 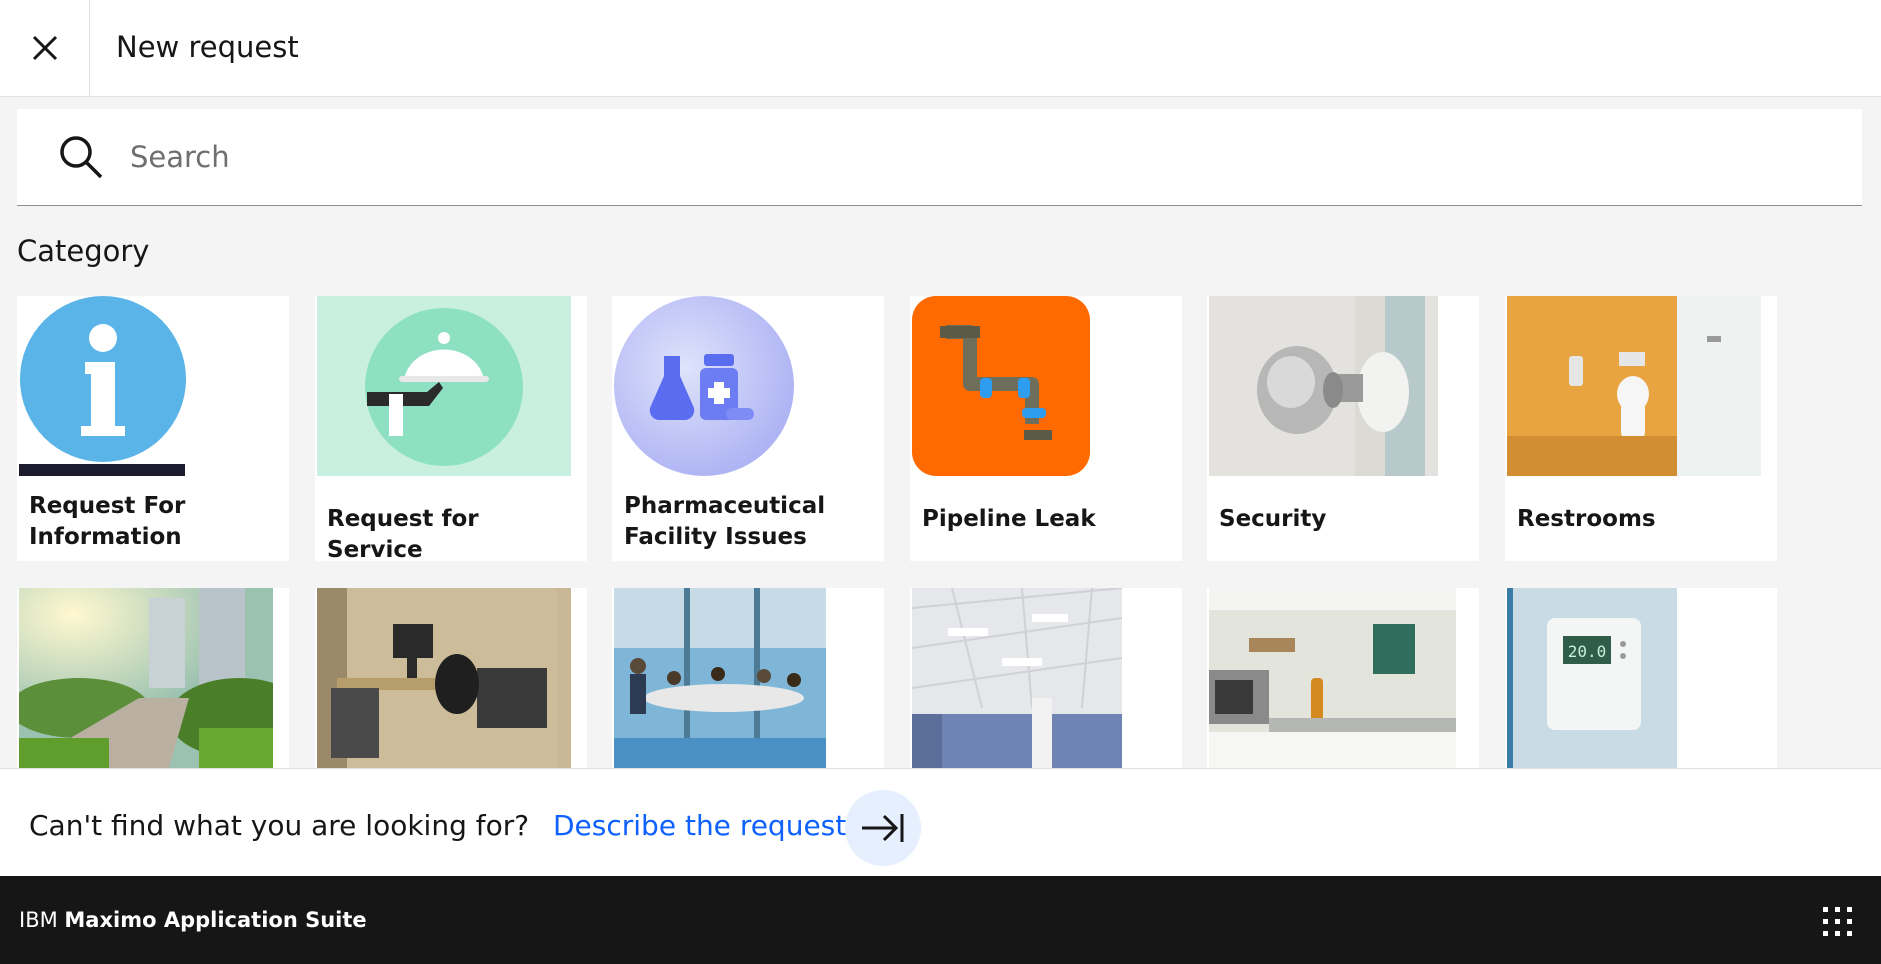 I want to click on category-card-label: Request for Service, so click(x=403, y=533).